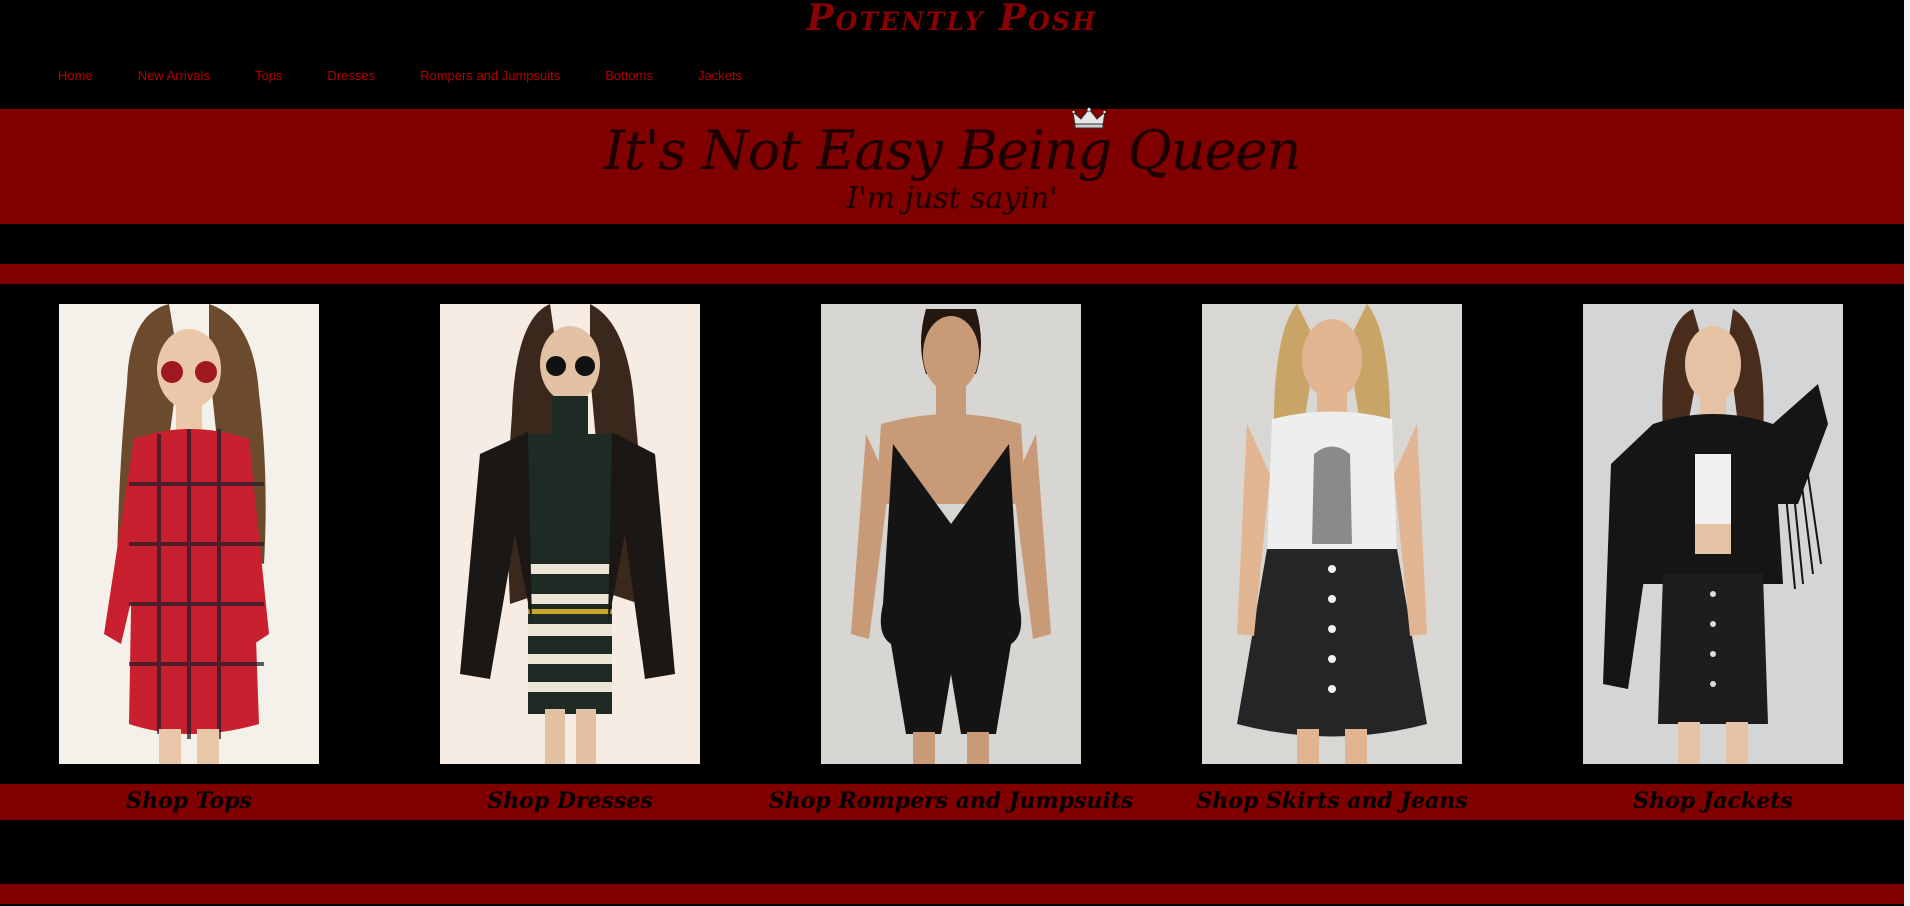 The height and width of the screenshot is (906, 1910). I want to click on product-photo-rompers, so click(951, 534).